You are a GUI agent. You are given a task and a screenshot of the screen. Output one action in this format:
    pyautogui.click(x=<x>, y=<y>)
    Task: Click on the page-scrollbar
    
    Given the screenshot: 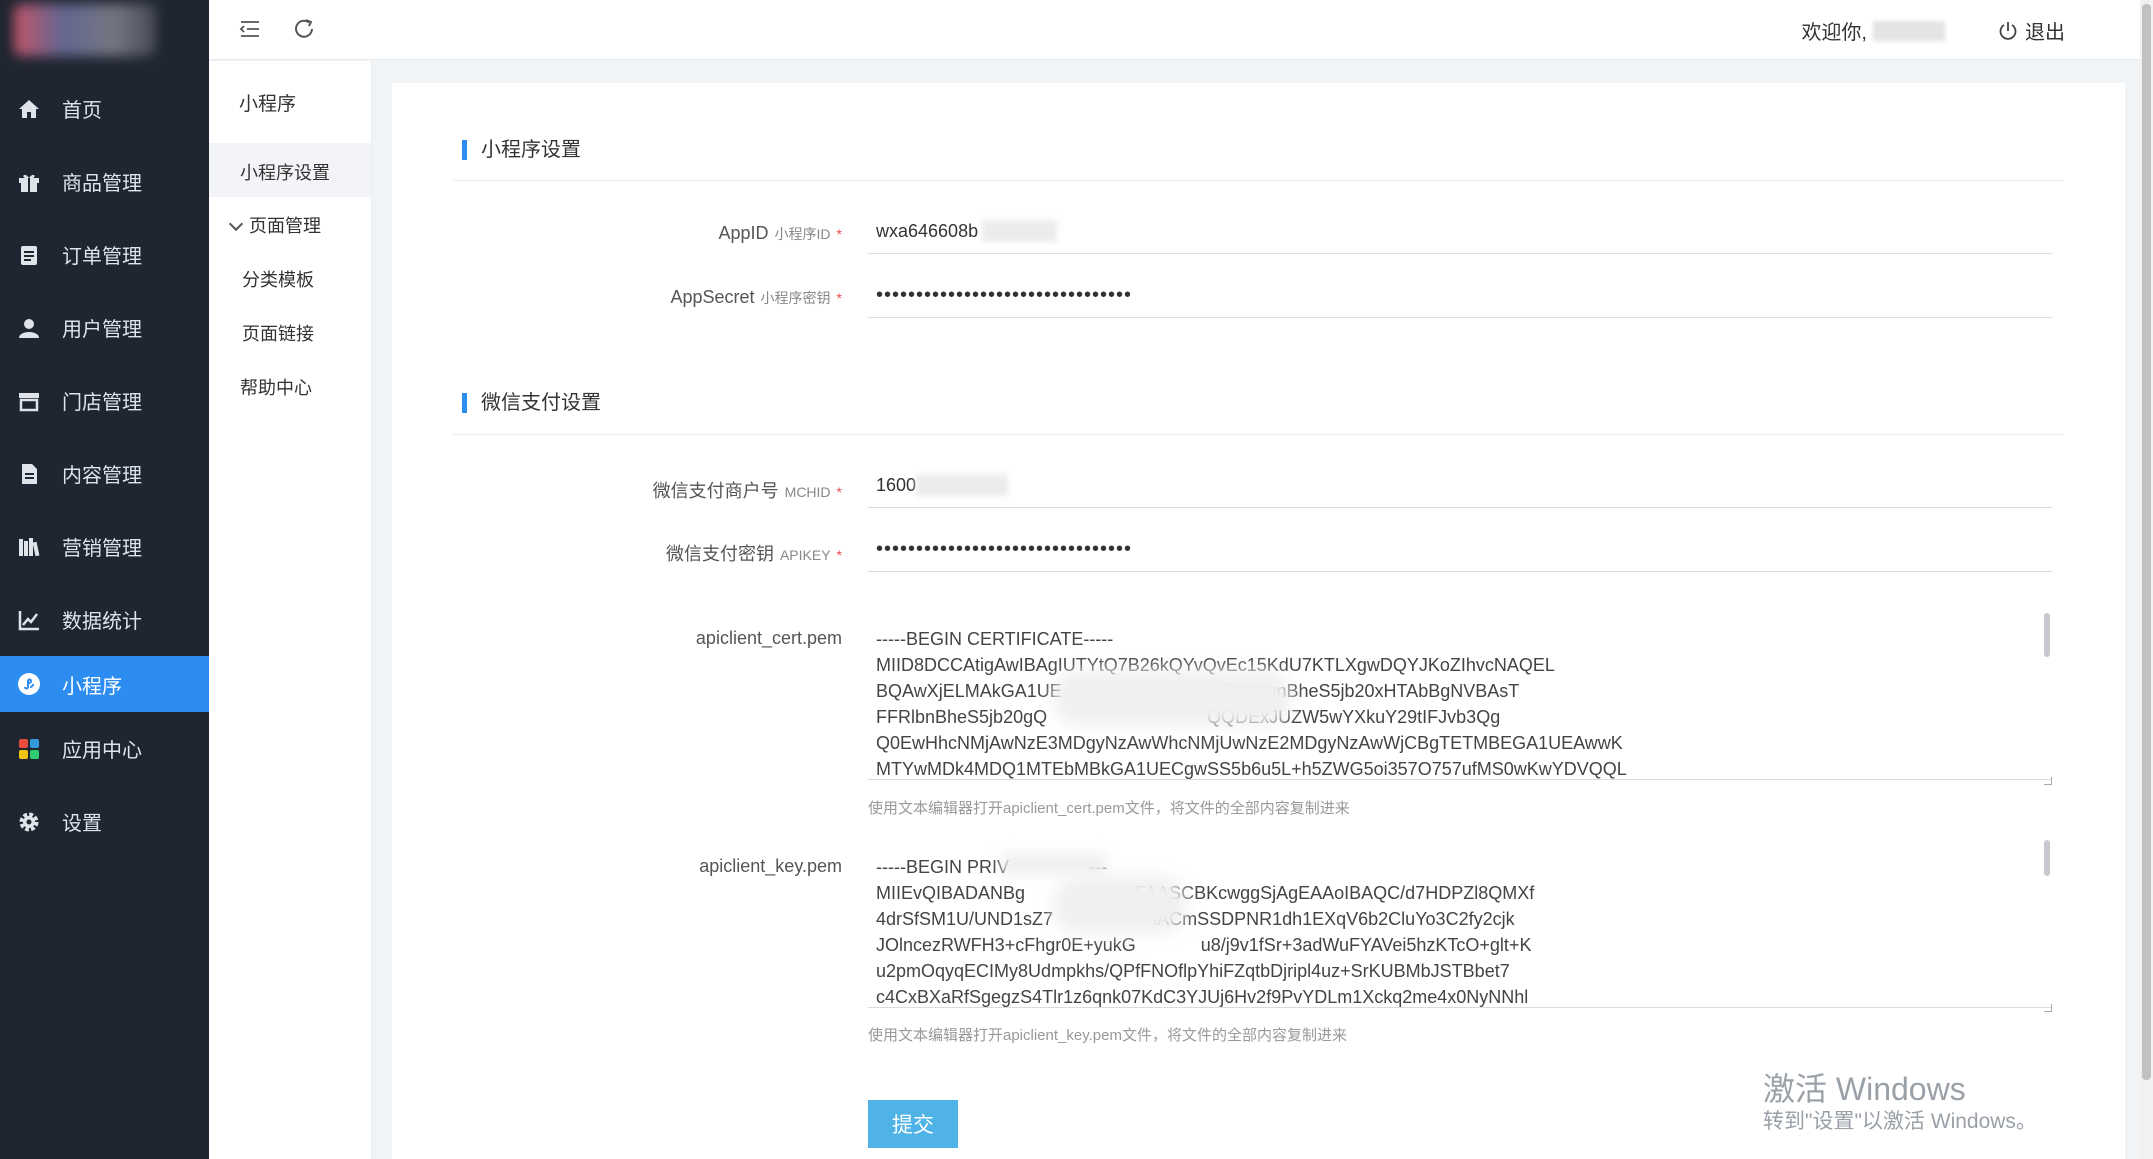 What is the action you would take?
    pyautogui.click(x=2146, y=579)
    